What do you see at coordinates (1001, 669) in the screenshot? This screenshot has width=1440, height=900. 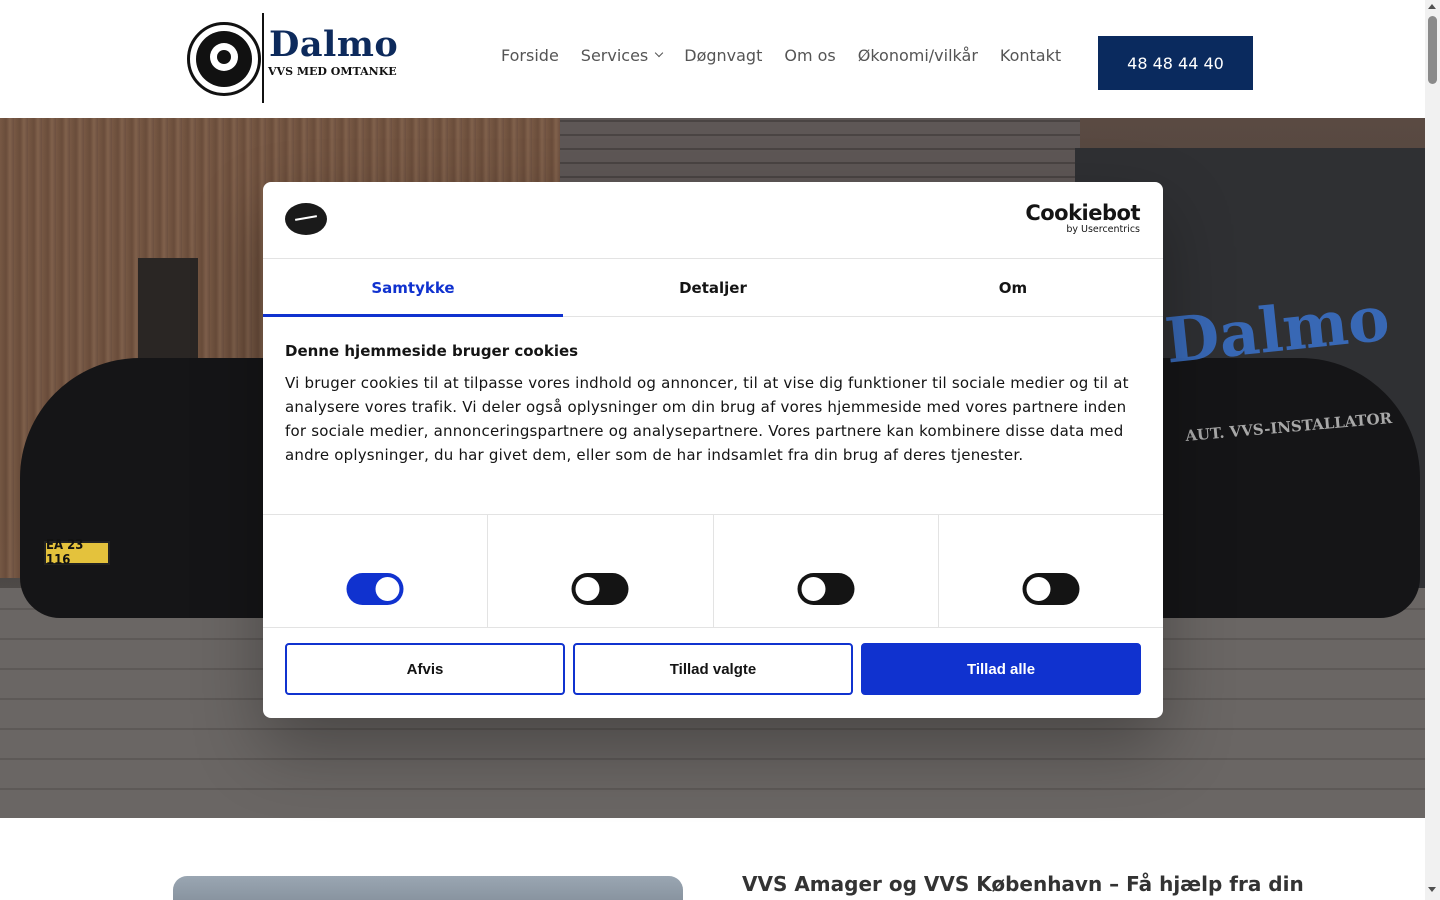 I see `allow-all-button: Tillad alle` at bounding box center [1001, 669].